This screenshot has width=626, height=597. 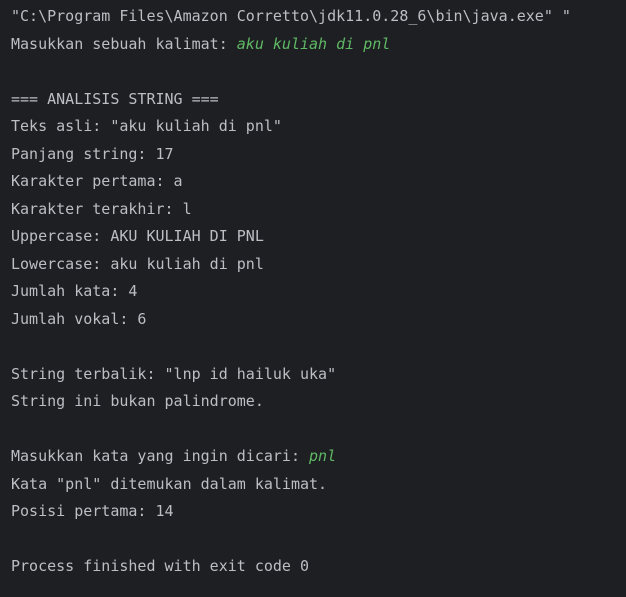 What do you see at coordinates (318, 567) in the screenshot?
I see `console-line-exit: Process finished with exit code 0` at bounding box center [318, 567].